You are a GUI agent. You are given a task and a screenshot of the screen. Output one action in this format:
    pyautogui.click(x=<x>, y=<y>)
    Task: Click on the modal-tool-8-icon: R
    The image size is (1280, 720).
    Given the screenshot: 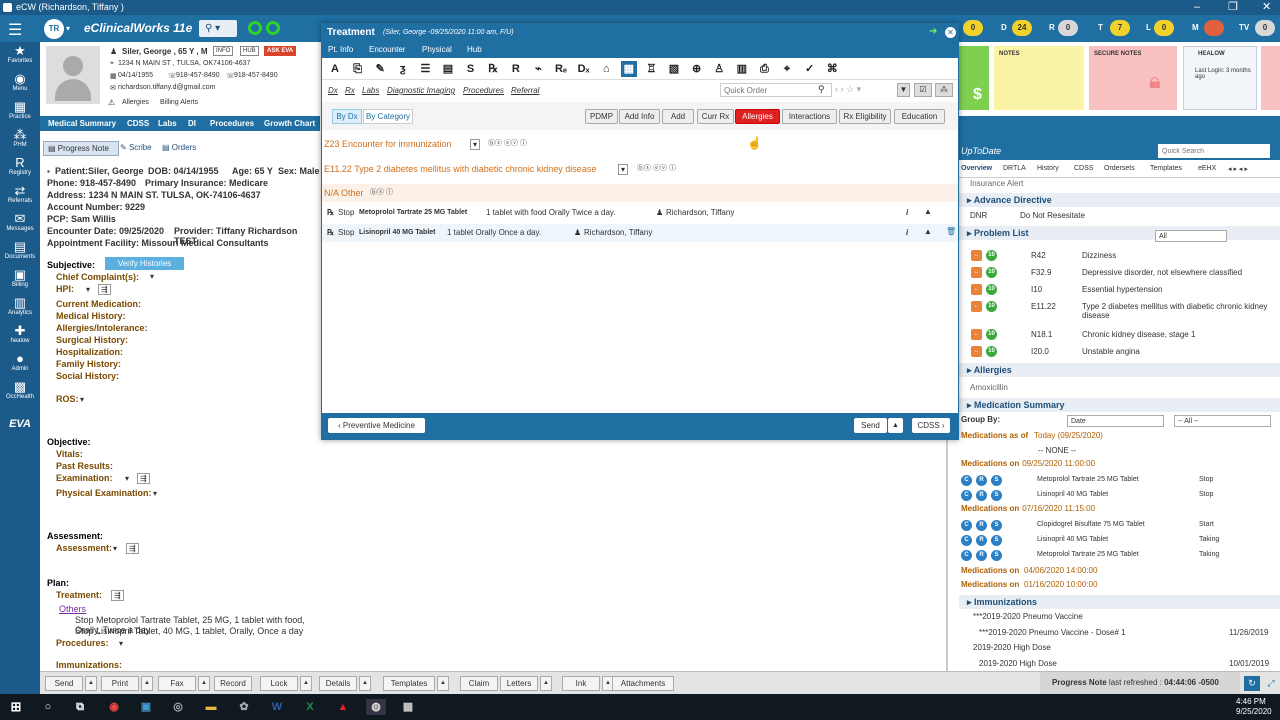 What is the action you would take?
    pyautogui.click(x=516, y=69)
    